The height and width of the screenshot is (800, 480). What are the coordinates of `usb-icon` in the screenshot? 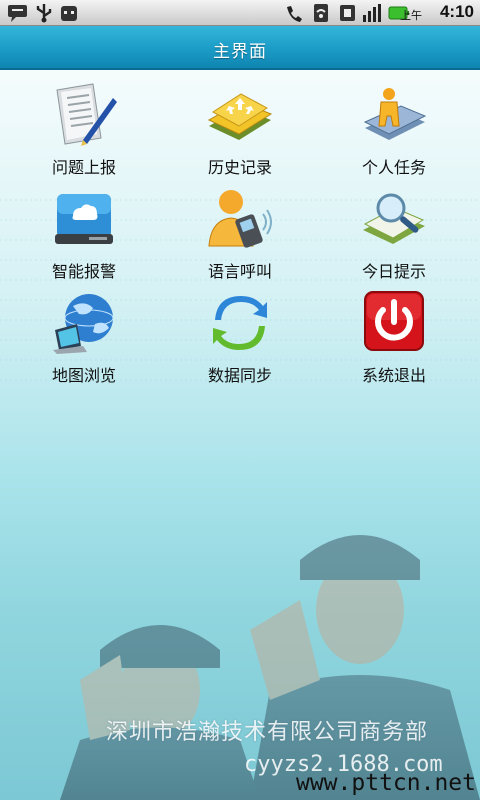 It's located at (44, 13).